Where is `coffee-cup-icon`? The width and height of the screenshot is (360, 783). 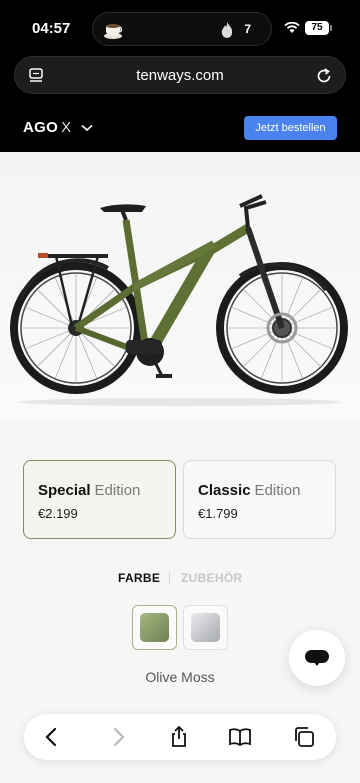
coffee-cup-icon is located at coordinates (113, 31).